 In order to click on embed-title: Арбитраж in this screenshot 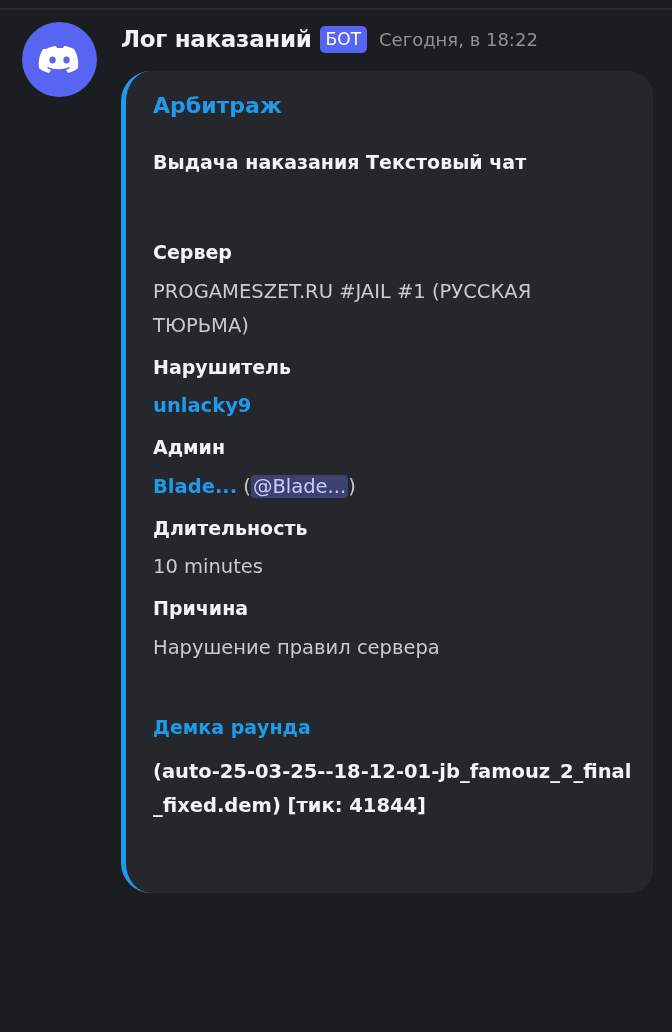, I will do `click(218, 105)`.